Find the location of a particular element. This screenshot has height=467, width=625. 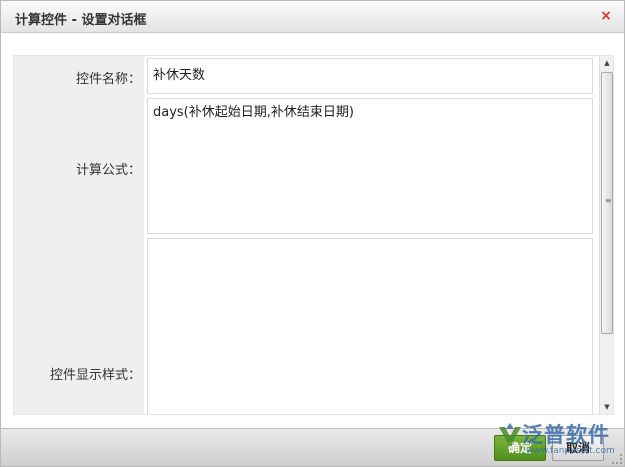

grip-icon: ≡ is located at coordinates (608, 200).